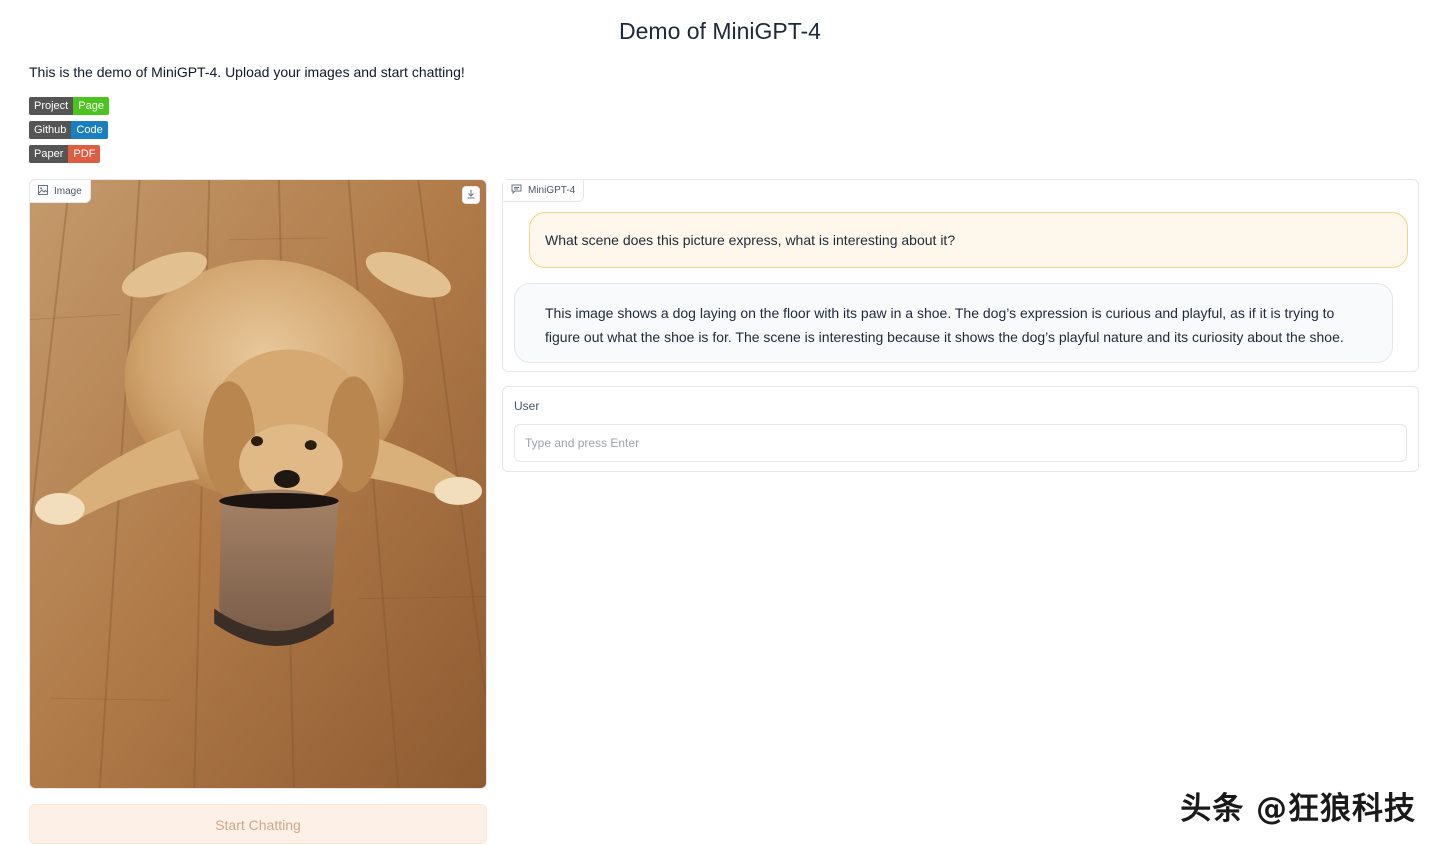 Image resolution: width=1440 pixels, height=845 pixels. I want to click on badge-left-label: Paper, so click(49, 154).